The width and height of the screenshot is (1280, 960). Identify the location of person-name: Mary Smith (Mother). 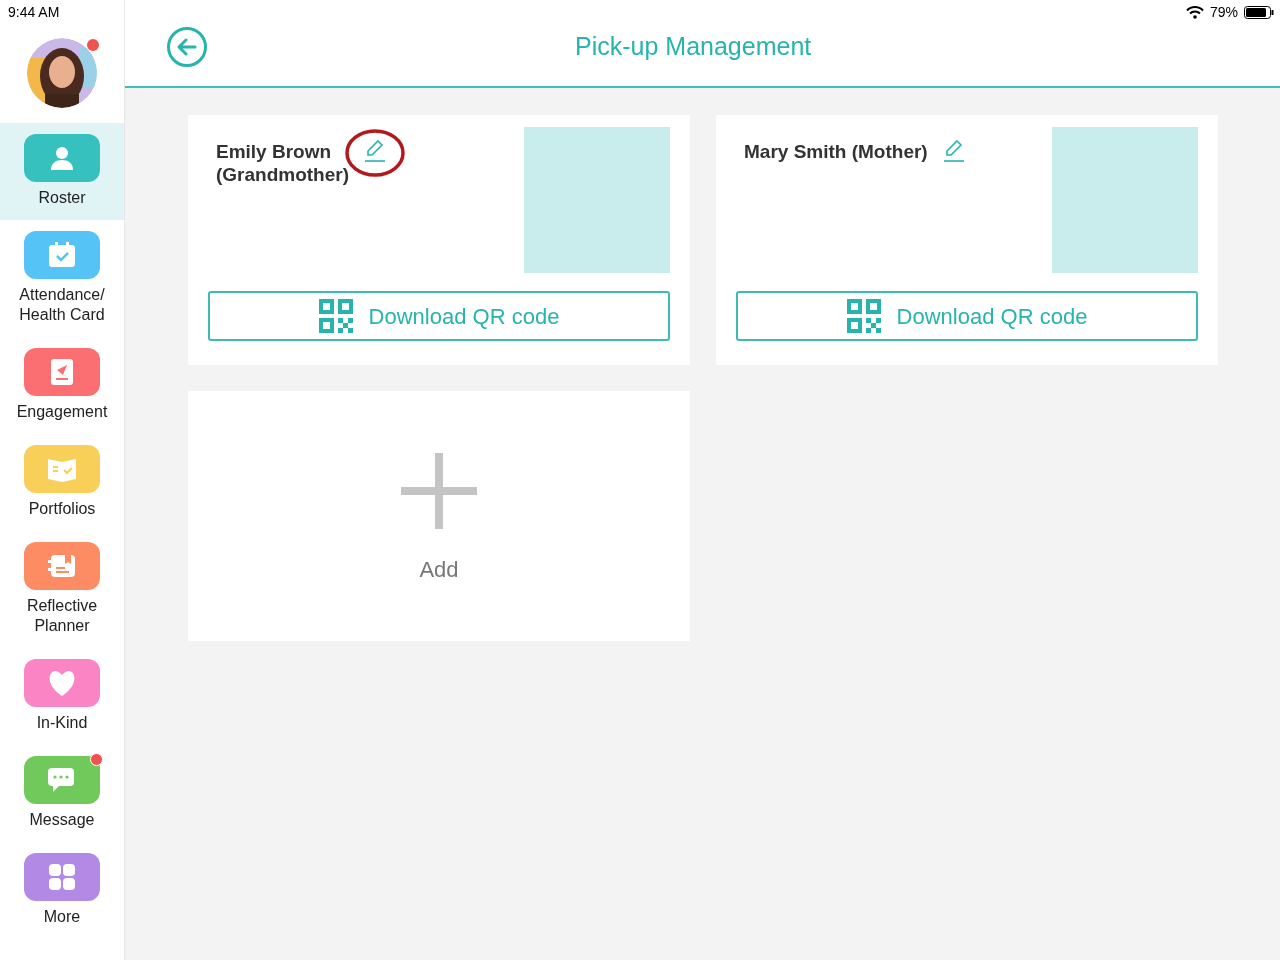
(836, 151).